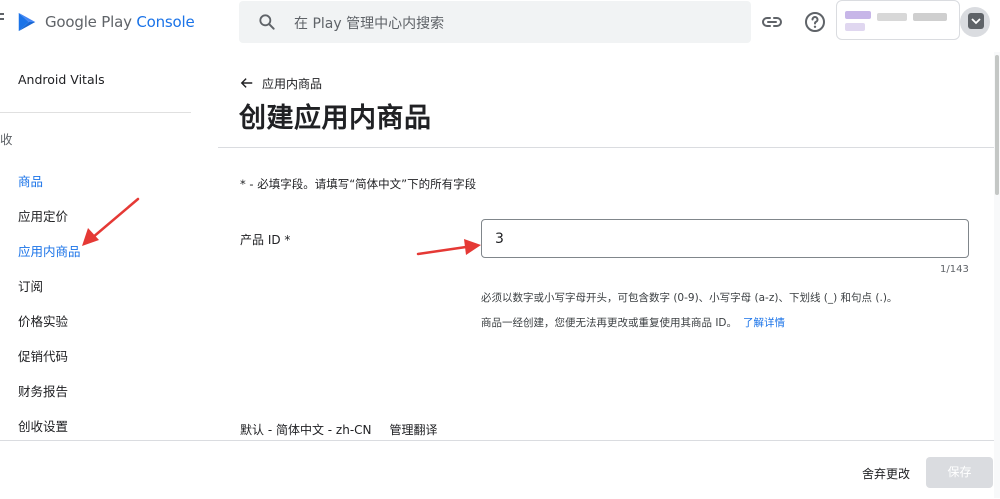 The image size is (1000, 499). I want to click on language-section: 默认 - 简体中文 - zh-CN 管理翻译, so click(339, 429).